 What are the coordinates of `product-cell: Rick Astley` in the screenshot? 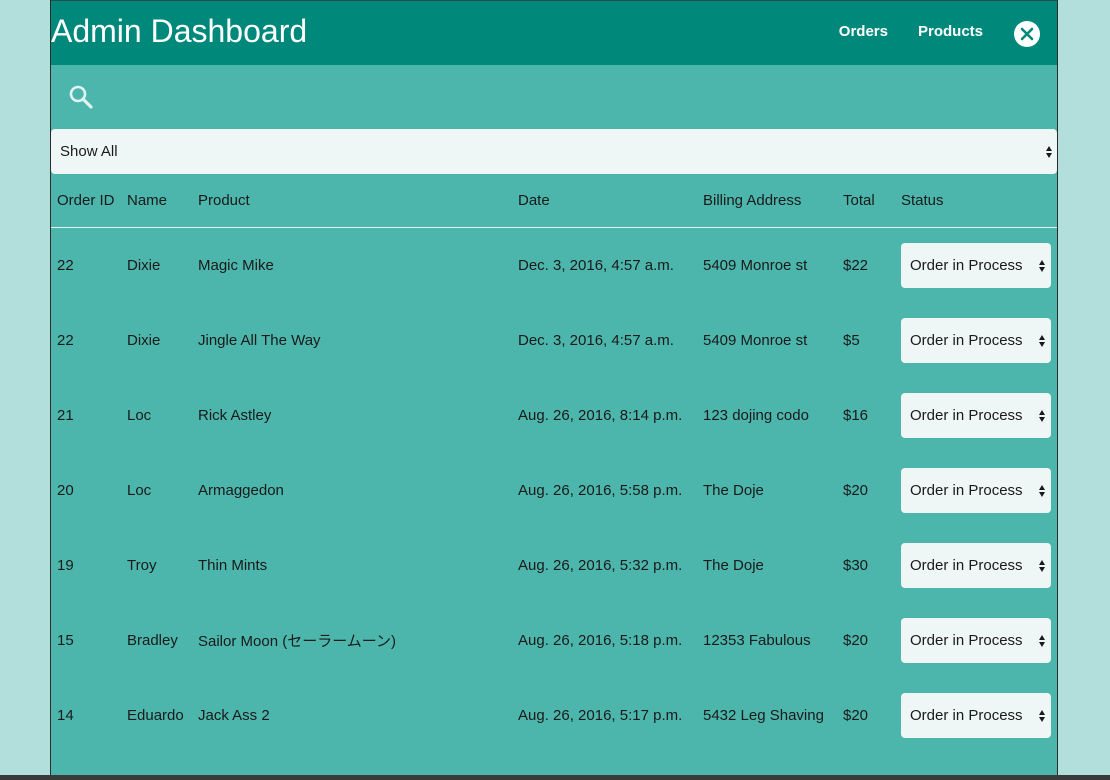 It's located at (235, 415).